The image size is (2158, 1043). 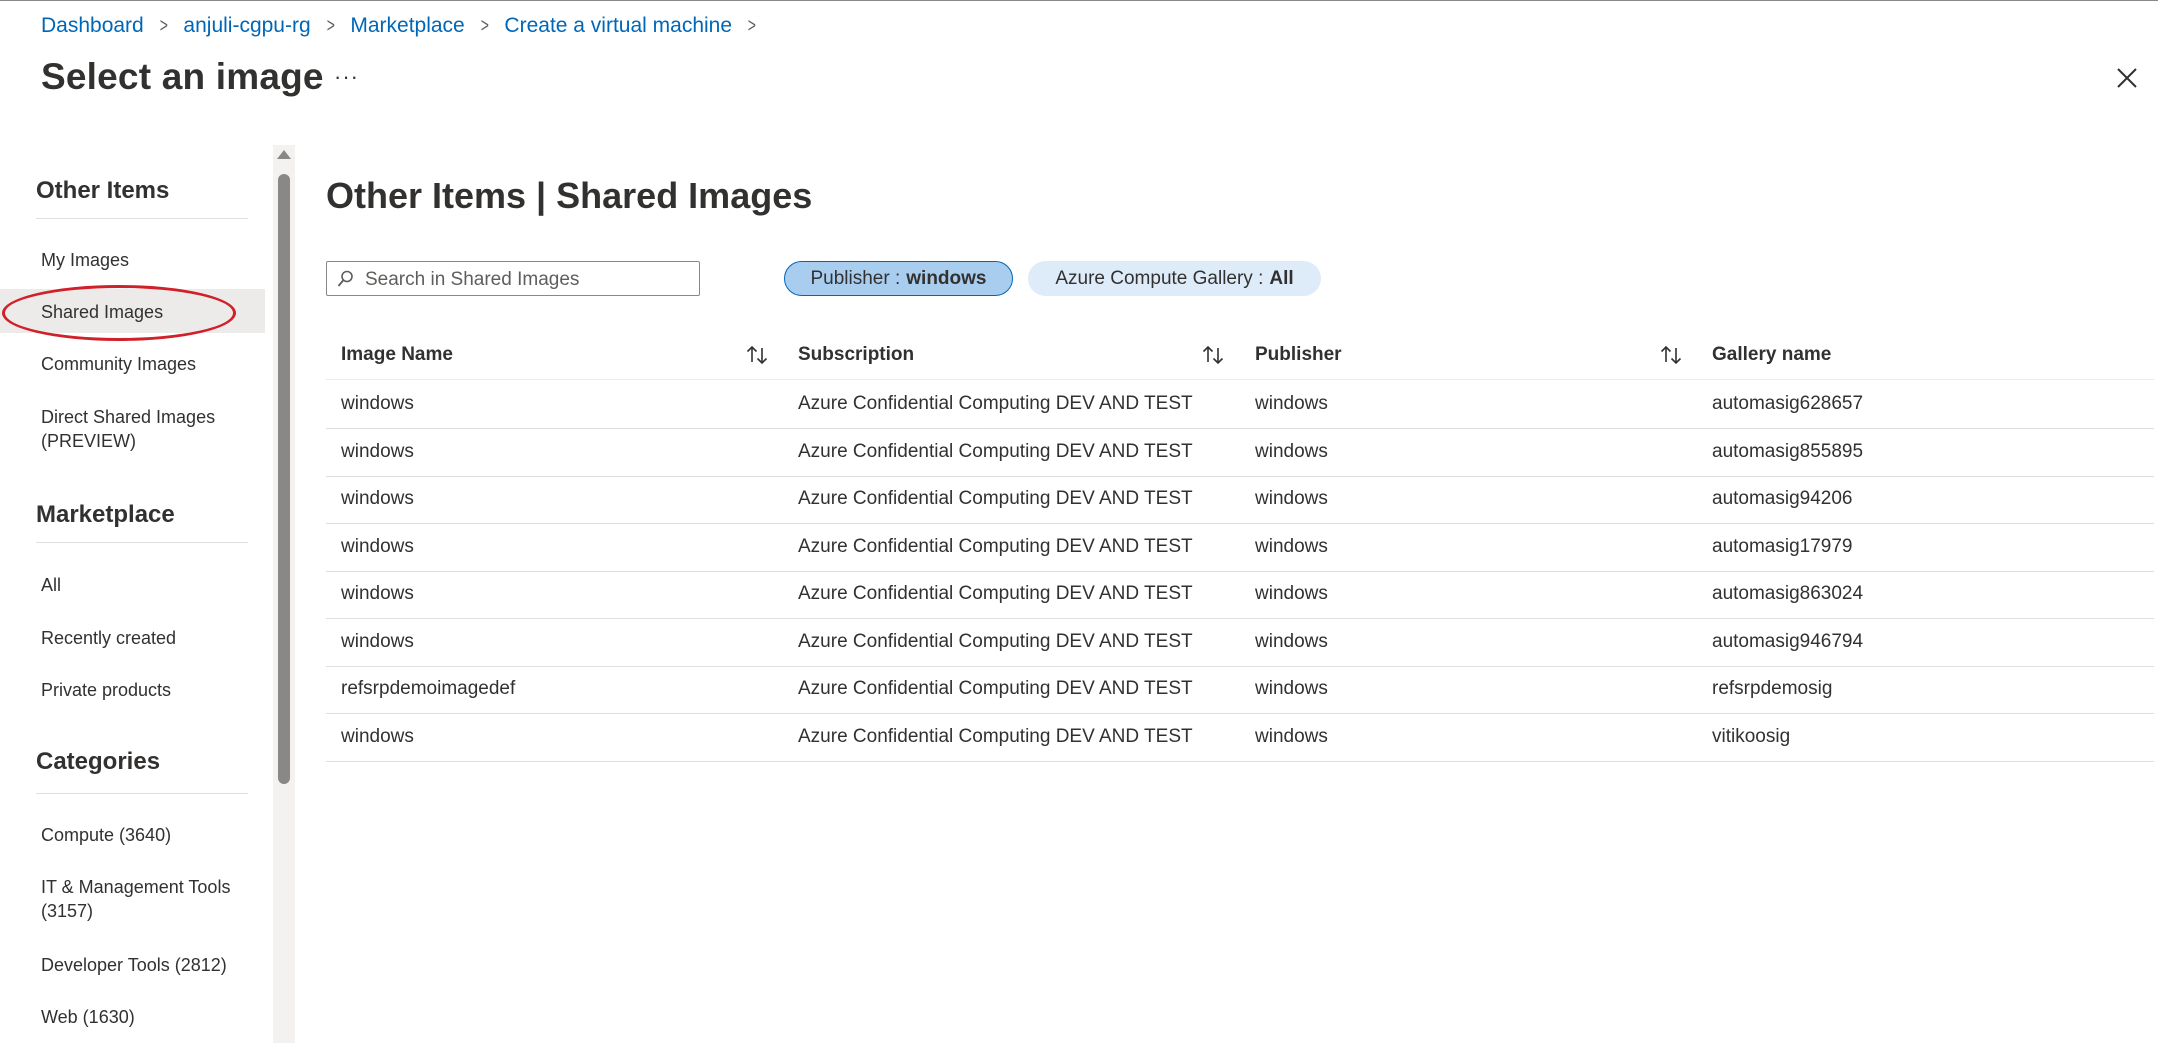 What do you see at coordinates (106, 835) in the screenshot?
I see `sidebar-item-compute: Compute (3640)` at bounding box center [106, 835].